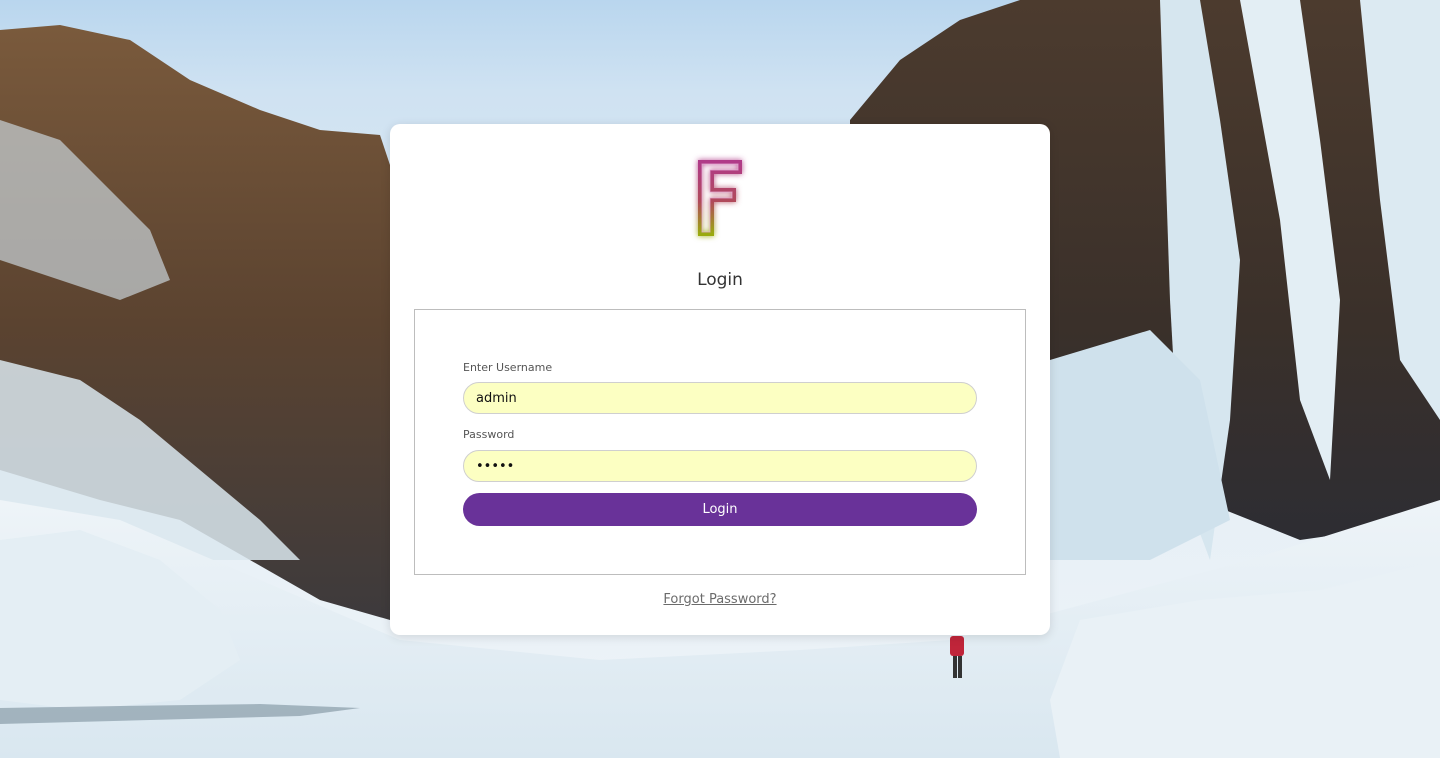 The image size is (1440, 758). What do you see at coordinates (508, 367) in the screenshot?
I see `username-label: Enter Username` at bounding box center [508, 367].